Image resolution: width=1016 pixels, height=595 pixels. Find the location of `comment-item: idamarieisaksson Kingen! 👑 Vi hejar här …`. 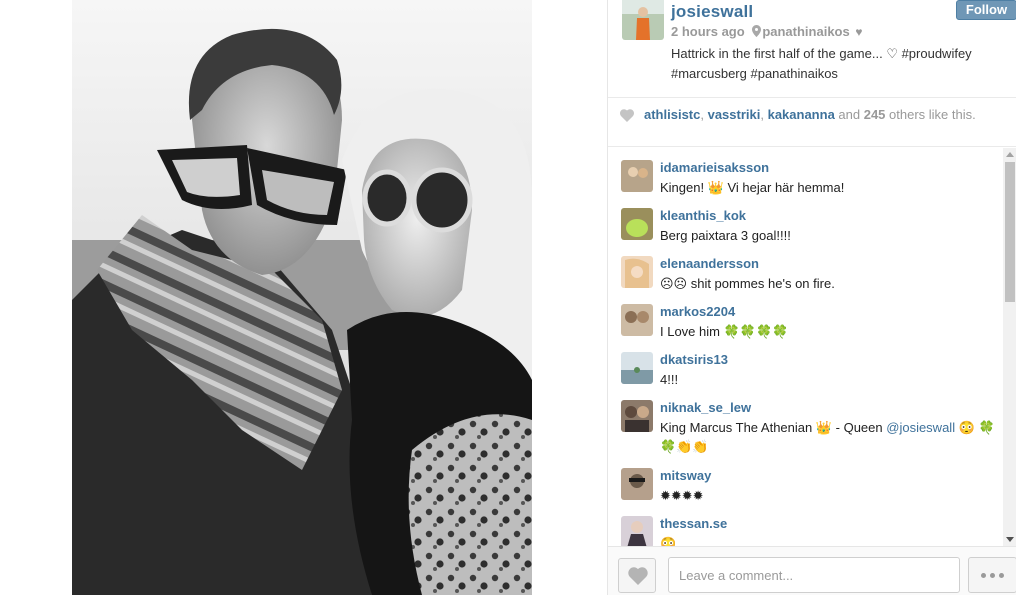

comment-item: idamarieisaksson Kingen! 👑 Vi hejar här … is located at coordinates (805, 182).